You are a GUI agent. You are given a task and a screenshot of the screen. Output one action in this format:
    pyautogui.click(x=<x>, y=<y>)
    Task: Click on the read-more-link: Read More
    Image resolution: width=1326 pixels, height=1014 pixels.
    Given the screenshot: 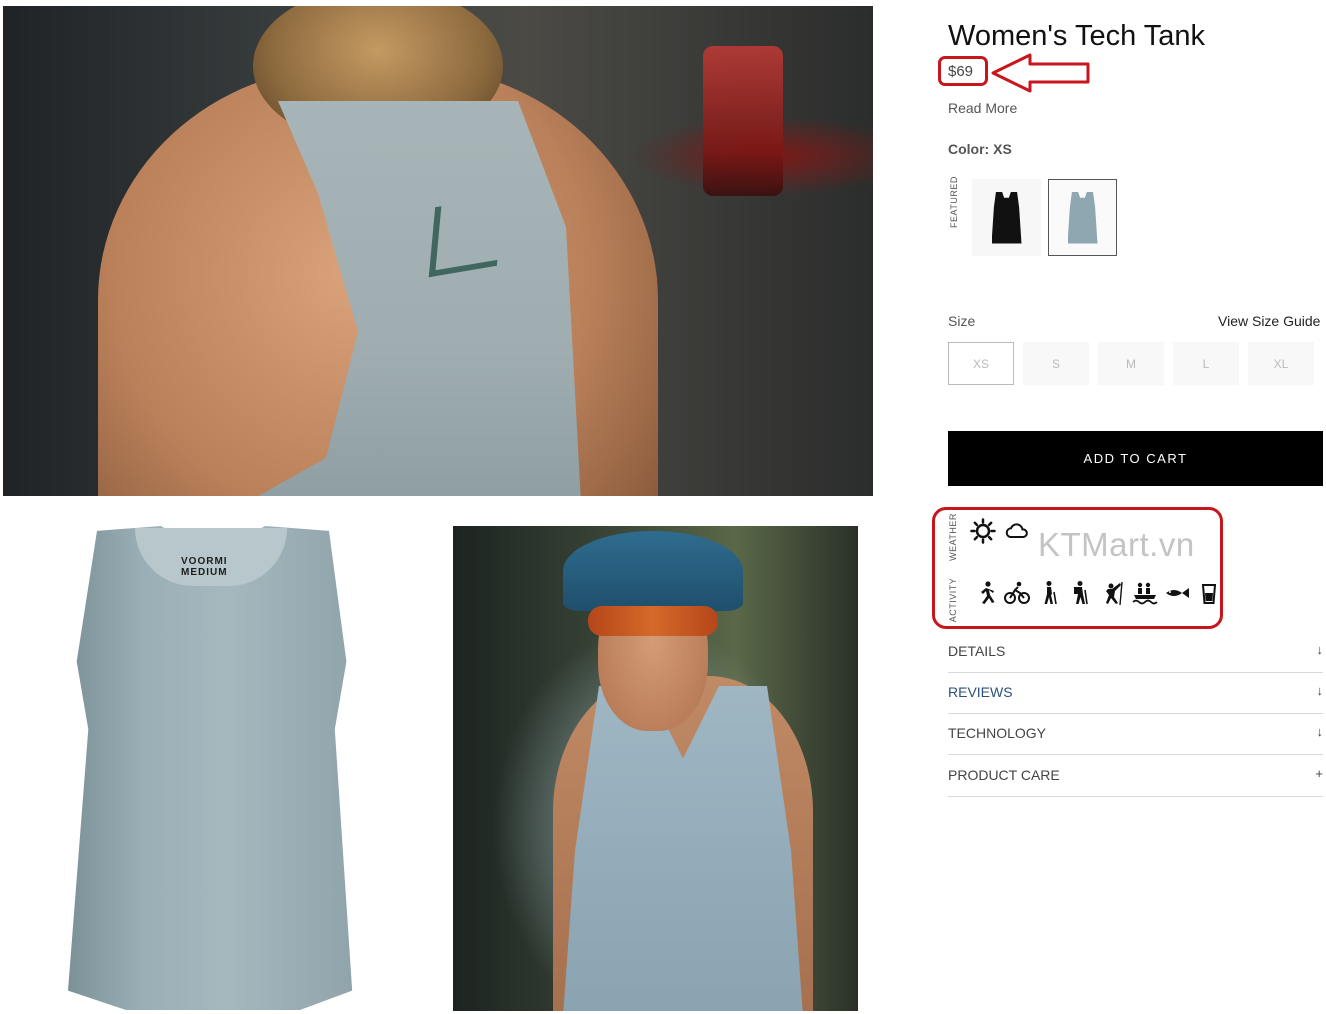 What is the action you would take?
    pyautogui.click(x=982, y=108)
    